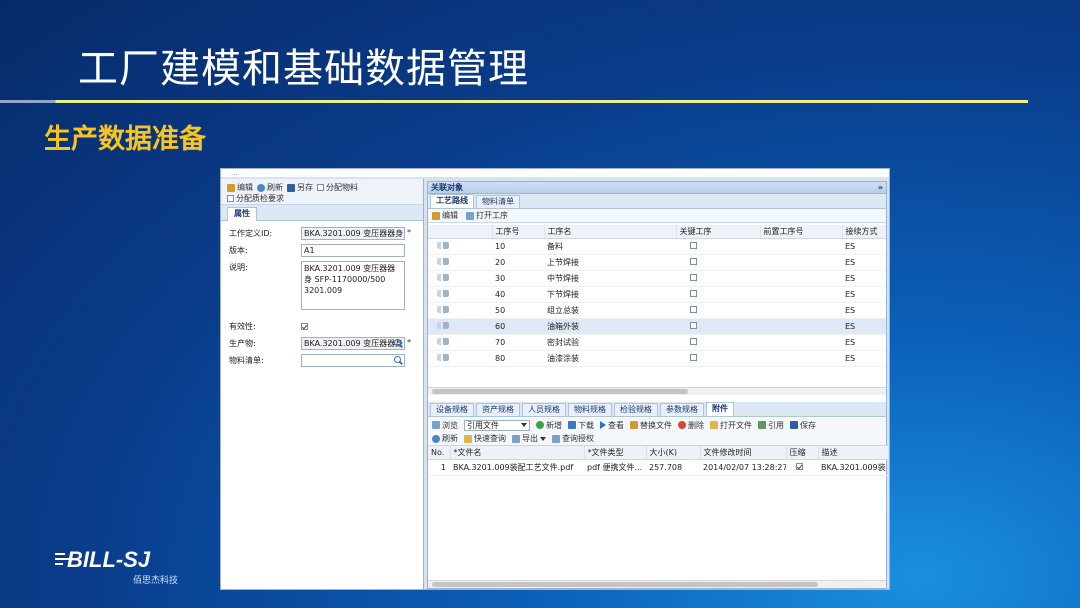 Image resolution: width=1080 pixels, height=608 pixels. Describe the element at coordinates (610, 232) in the screenshot. I see `col-header: 工序名` at that location.